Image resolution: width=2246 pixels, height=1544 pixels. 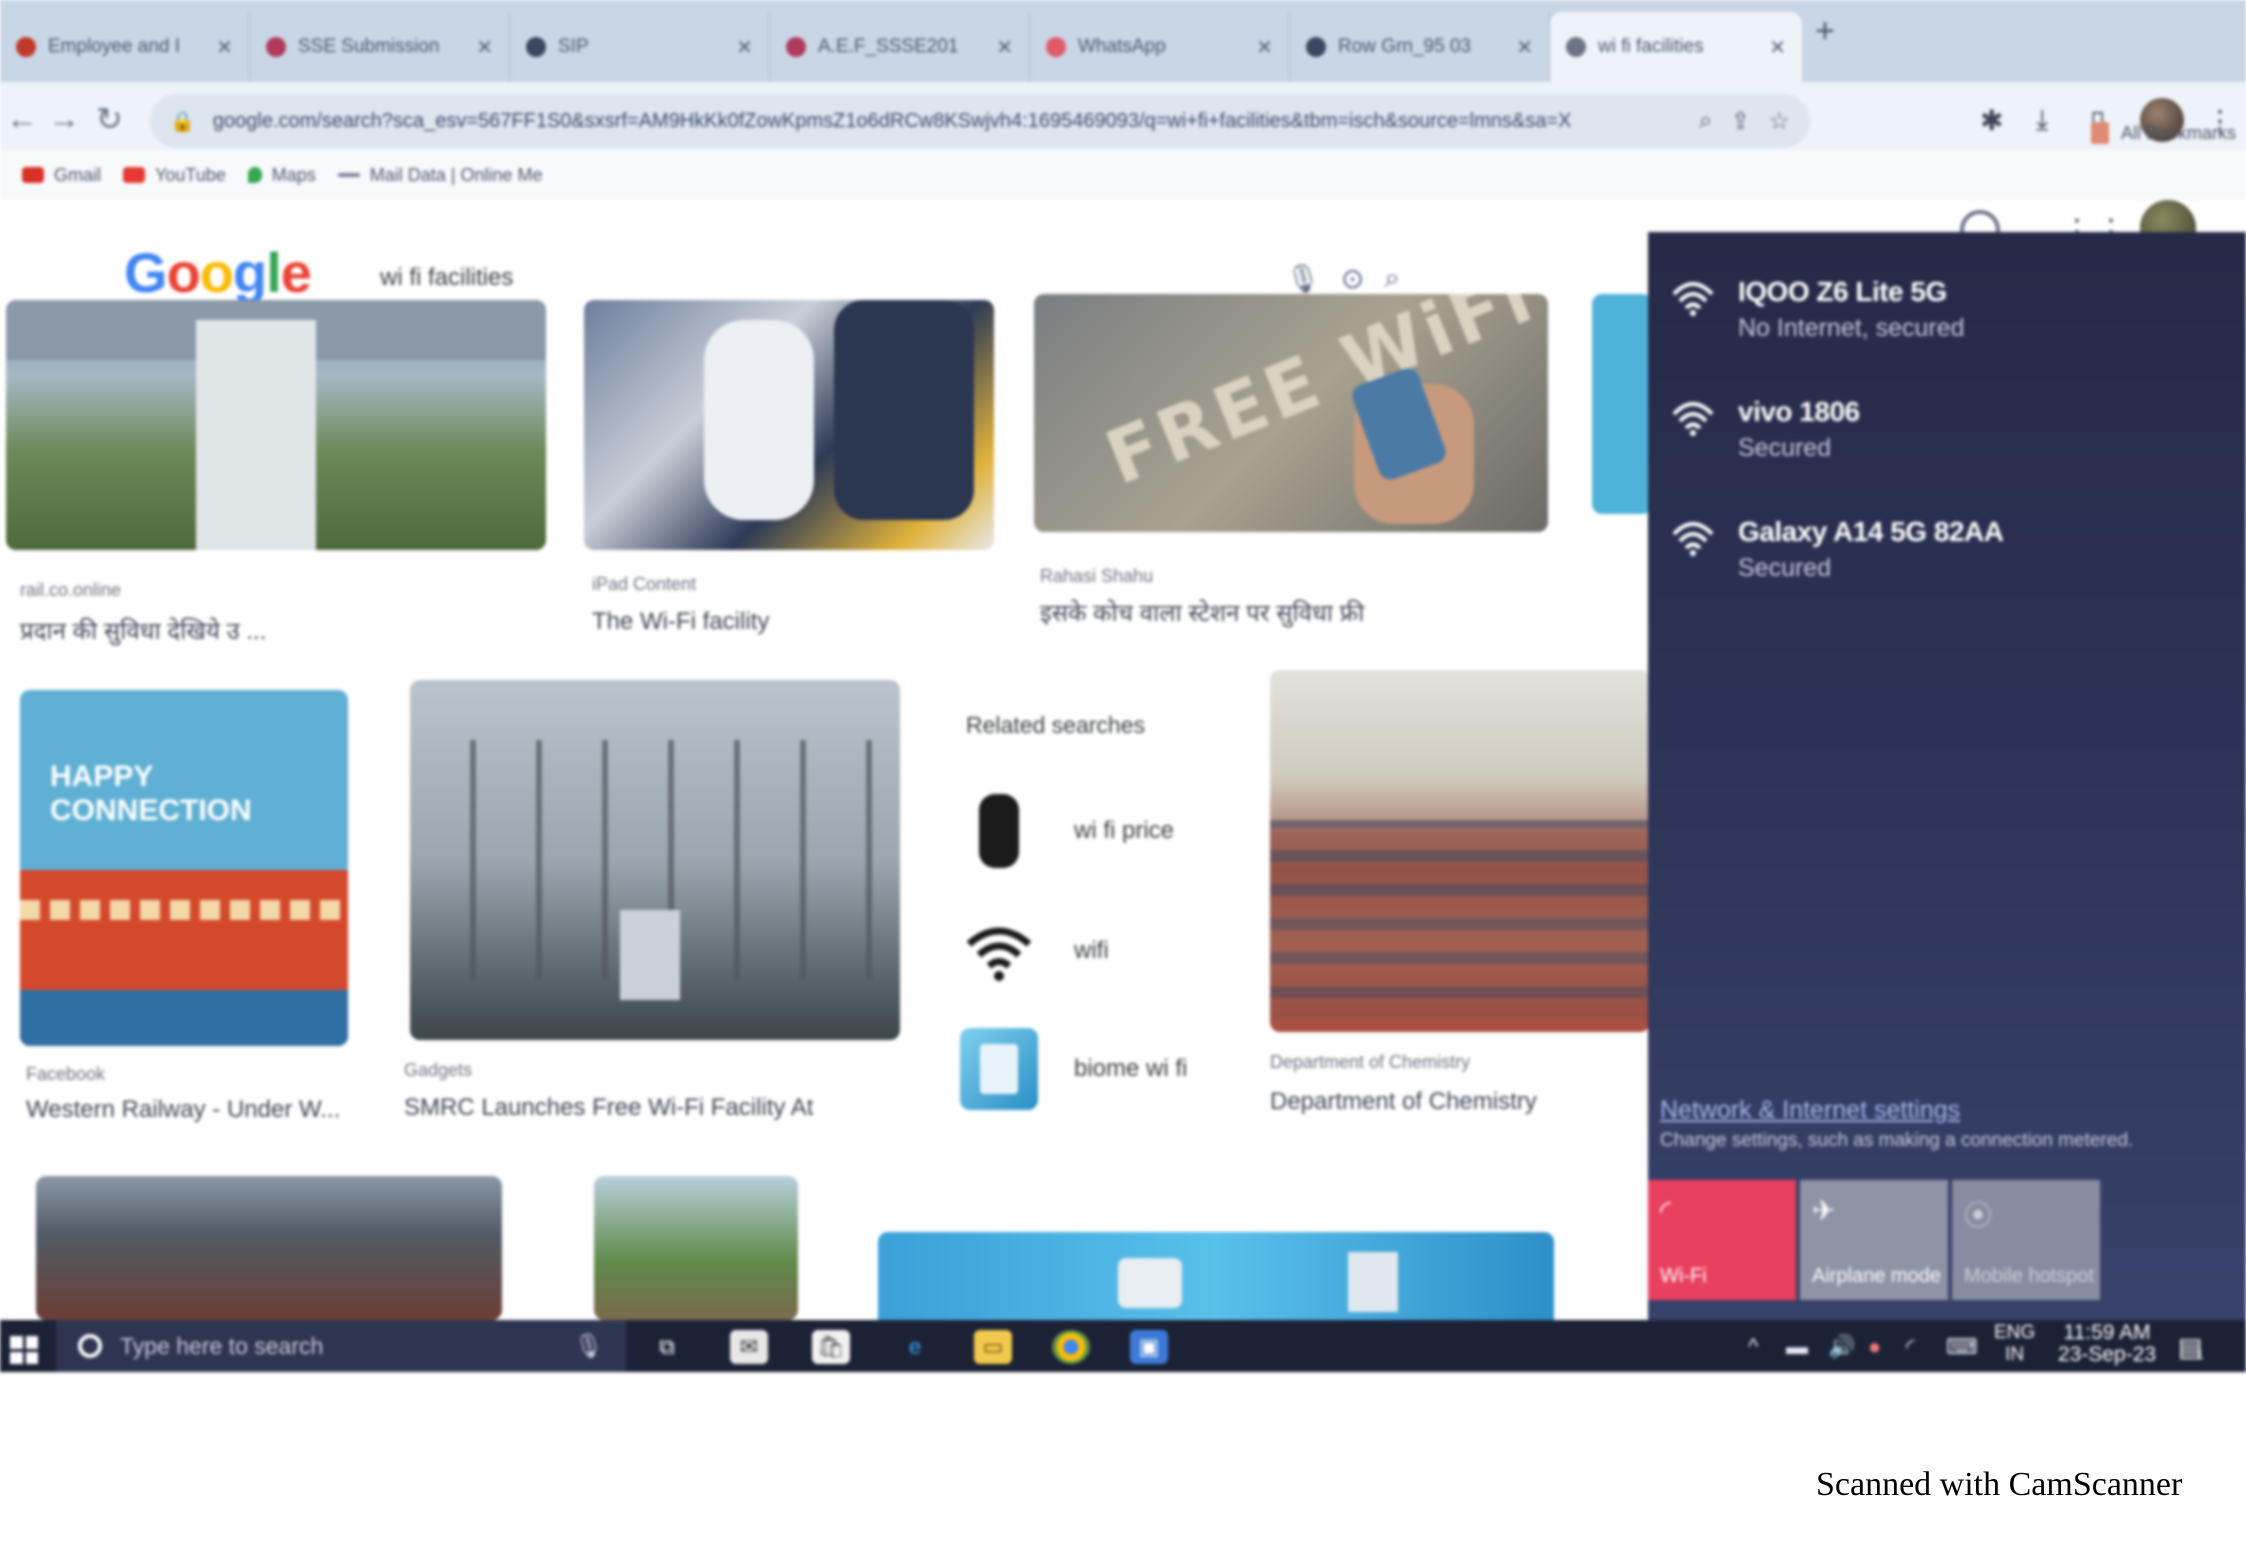 What do you see at coordinates (1837, 549) in the screenshot?
I see `network-item: Galaxy A14 5G 82AA Secured` at bounding box center [1837, 549].